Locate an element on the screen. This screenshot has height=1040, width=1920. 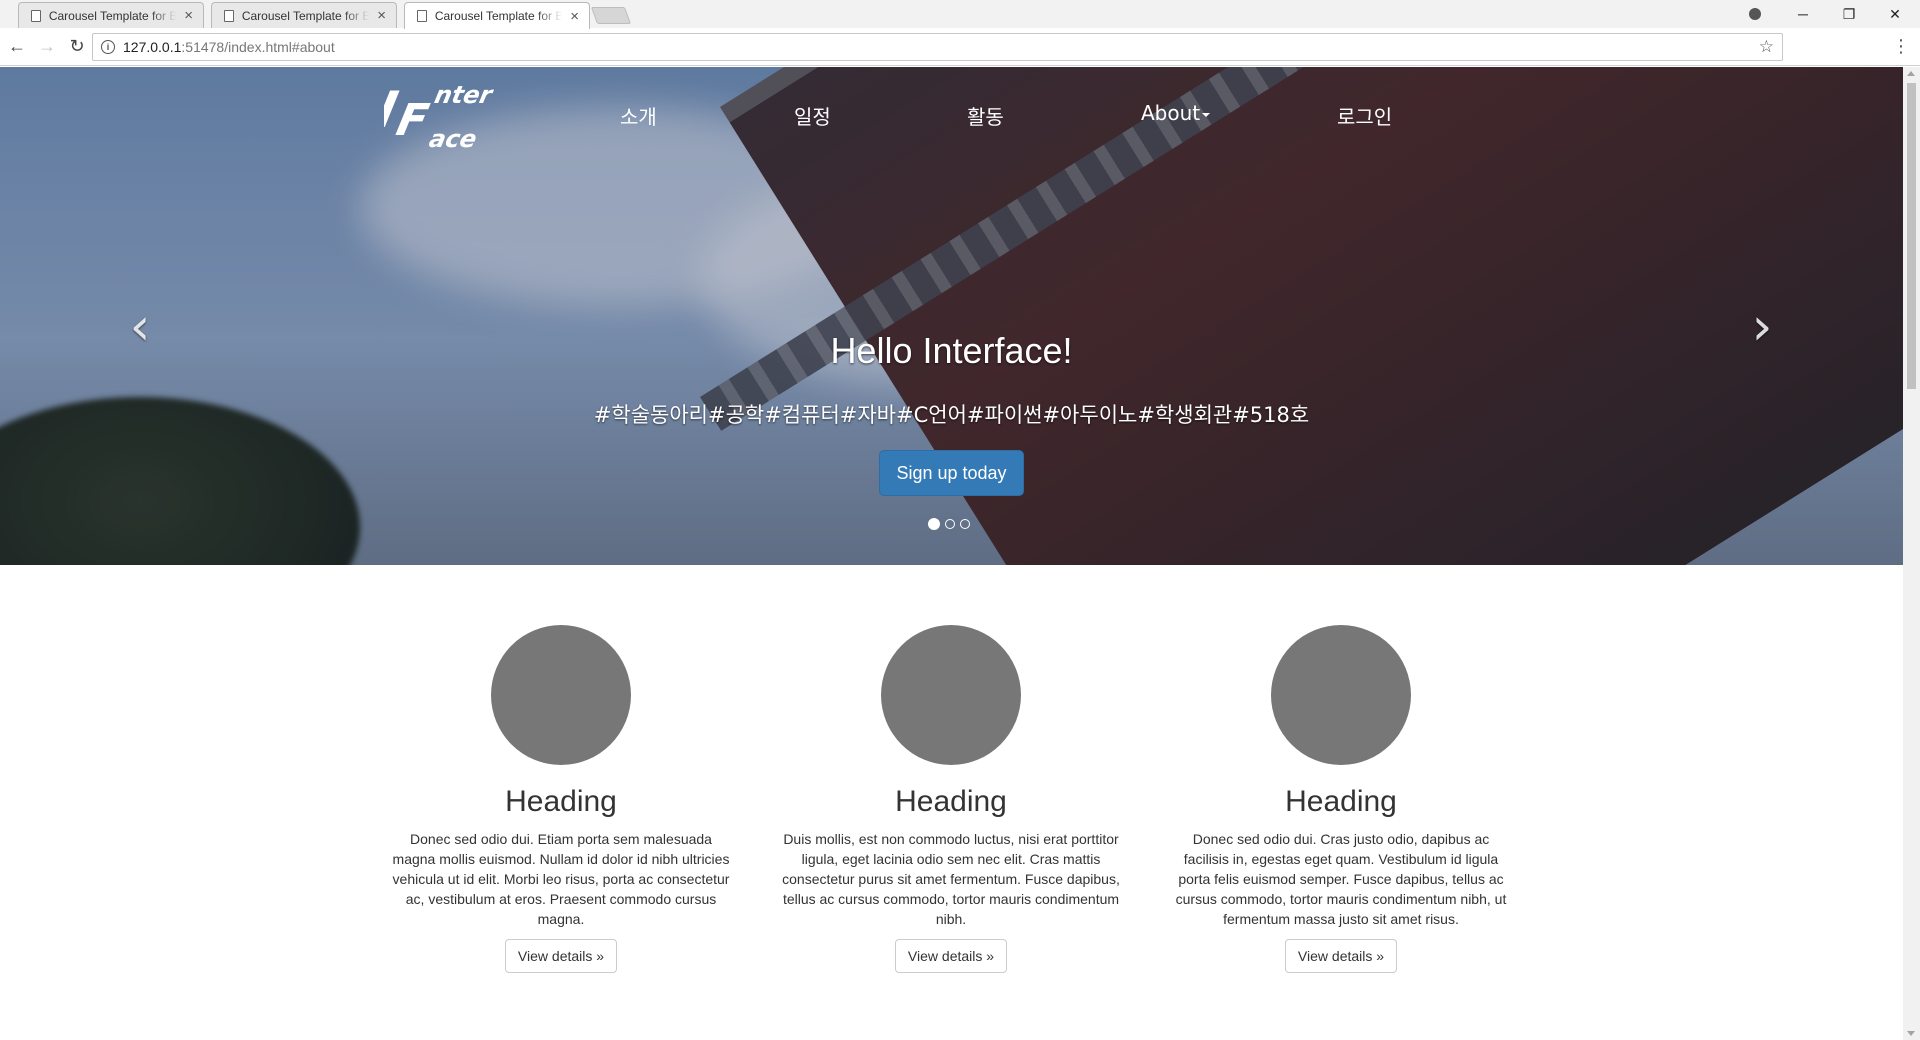
carousel-indicators is located at coordinates (949, 524).